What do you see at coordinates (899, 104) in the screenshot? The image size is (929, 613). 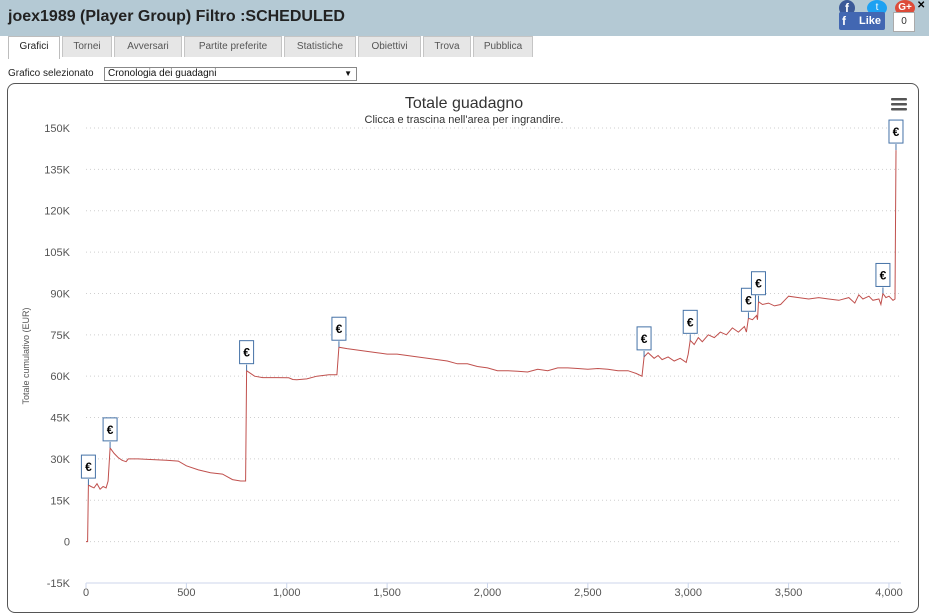 I see `menu-icon` at bounding box center [899, 104].